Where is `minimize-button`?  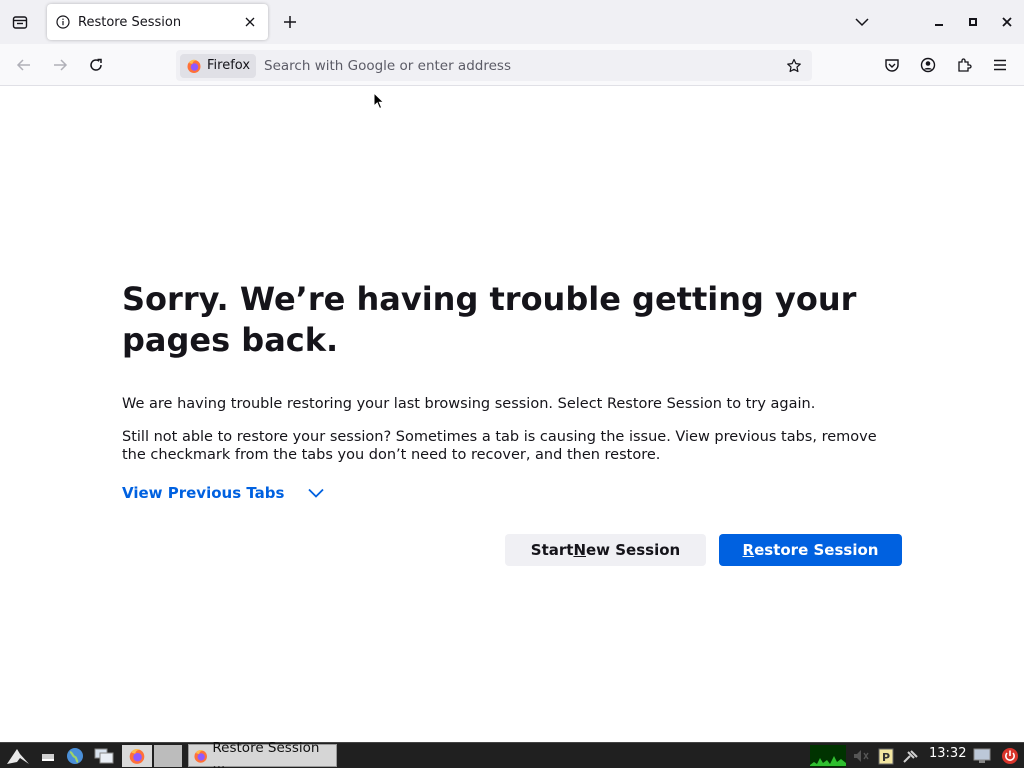
minimize-button is located at coordinates (939, 22).